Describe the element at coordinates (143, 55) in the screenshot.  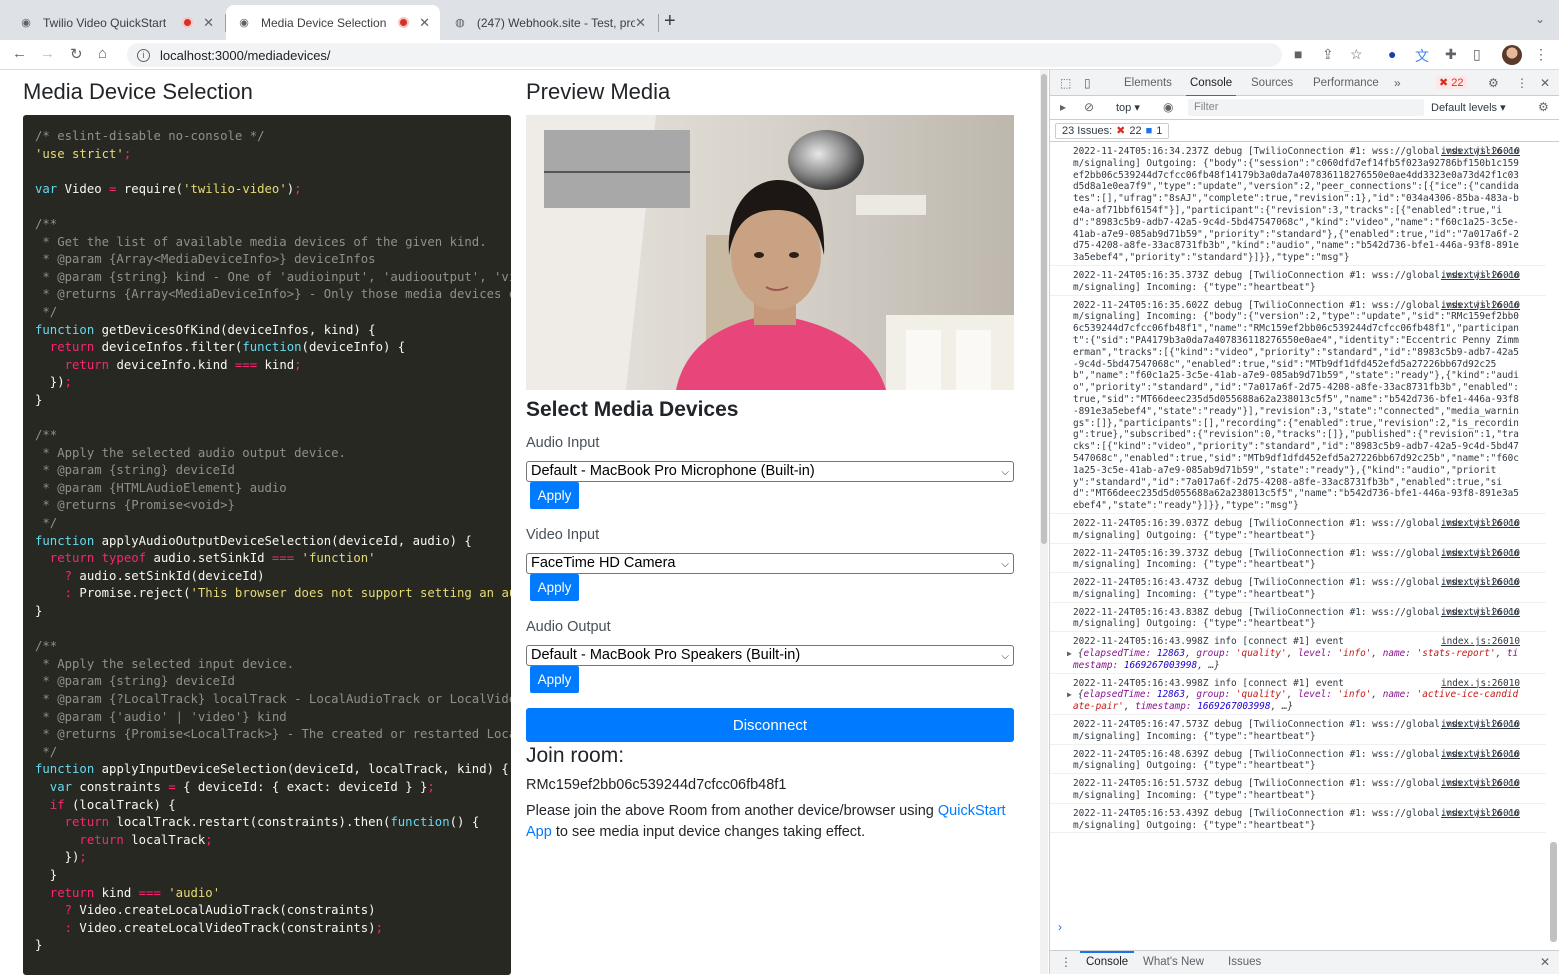
I see `site-info-icon: i` at that location.